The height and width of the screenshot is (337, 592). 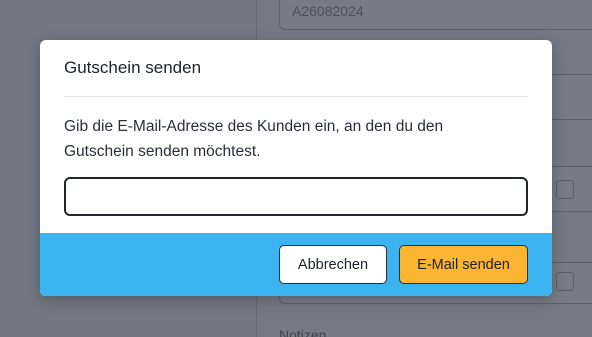 I want to click on cancel-button: Abbrechen, so click(x=333, y=264).